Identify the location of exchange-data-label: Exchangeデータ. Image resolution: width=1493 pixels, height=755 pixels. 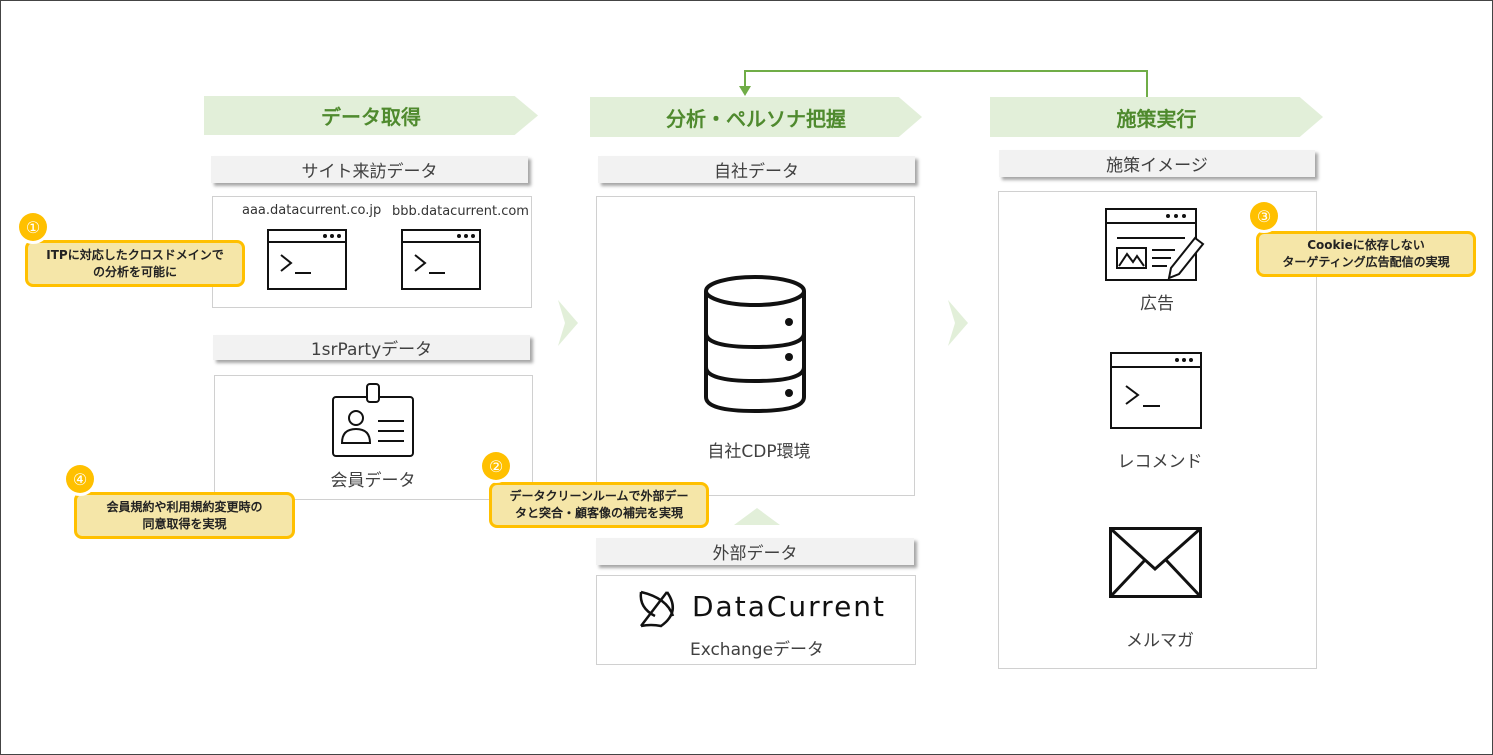
(757, 650).